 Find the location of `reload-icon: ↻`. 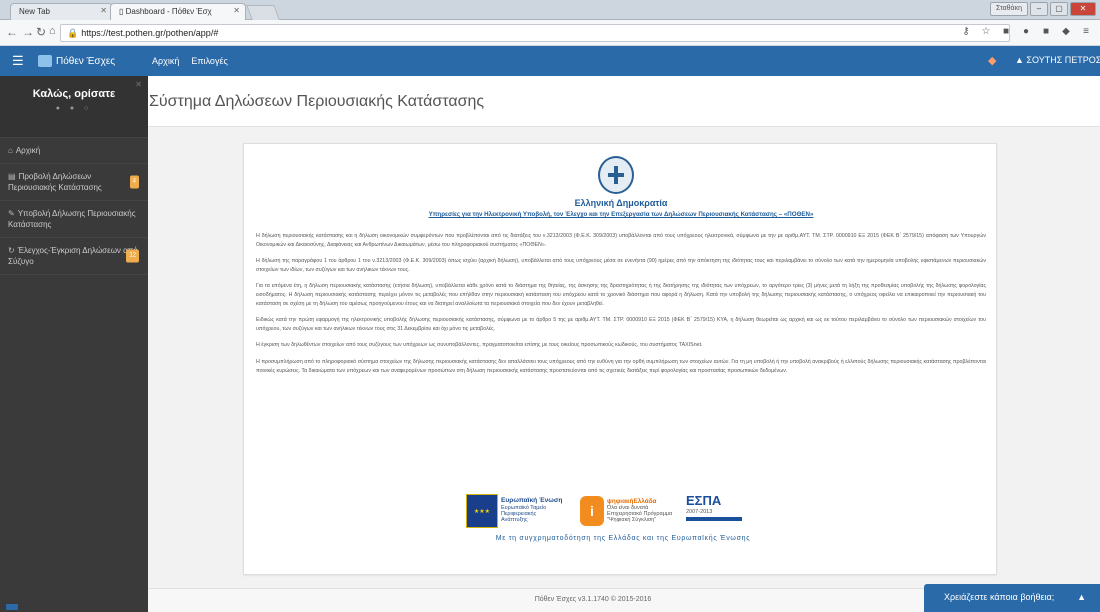

reload-icon: ↻ is located at coordinates (41, 32).